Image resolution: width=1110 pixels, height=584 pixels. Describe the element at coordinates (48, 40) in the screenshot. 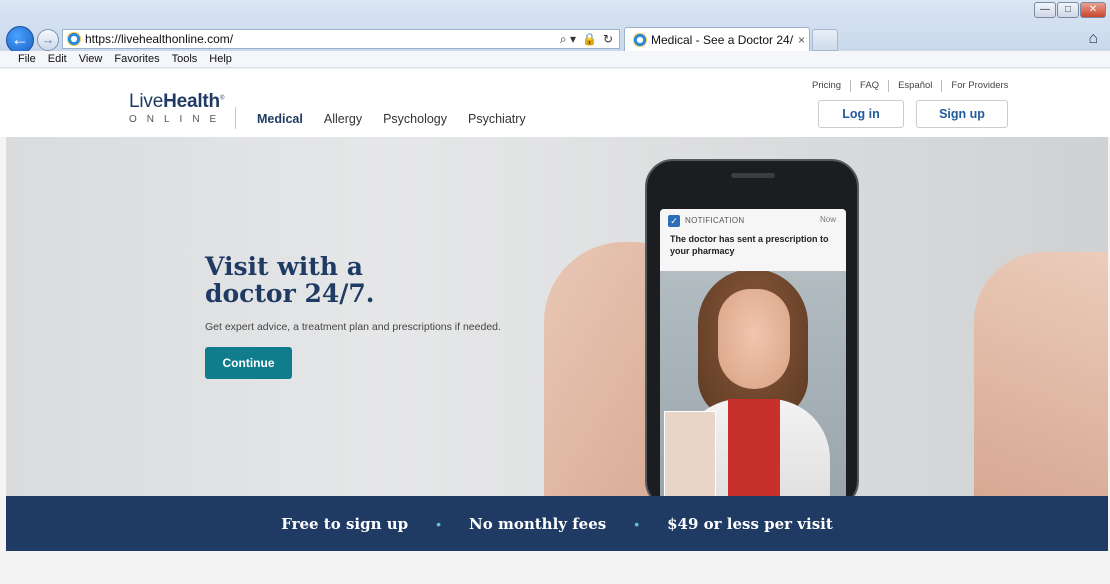

I see `forward-button: →` at that location.